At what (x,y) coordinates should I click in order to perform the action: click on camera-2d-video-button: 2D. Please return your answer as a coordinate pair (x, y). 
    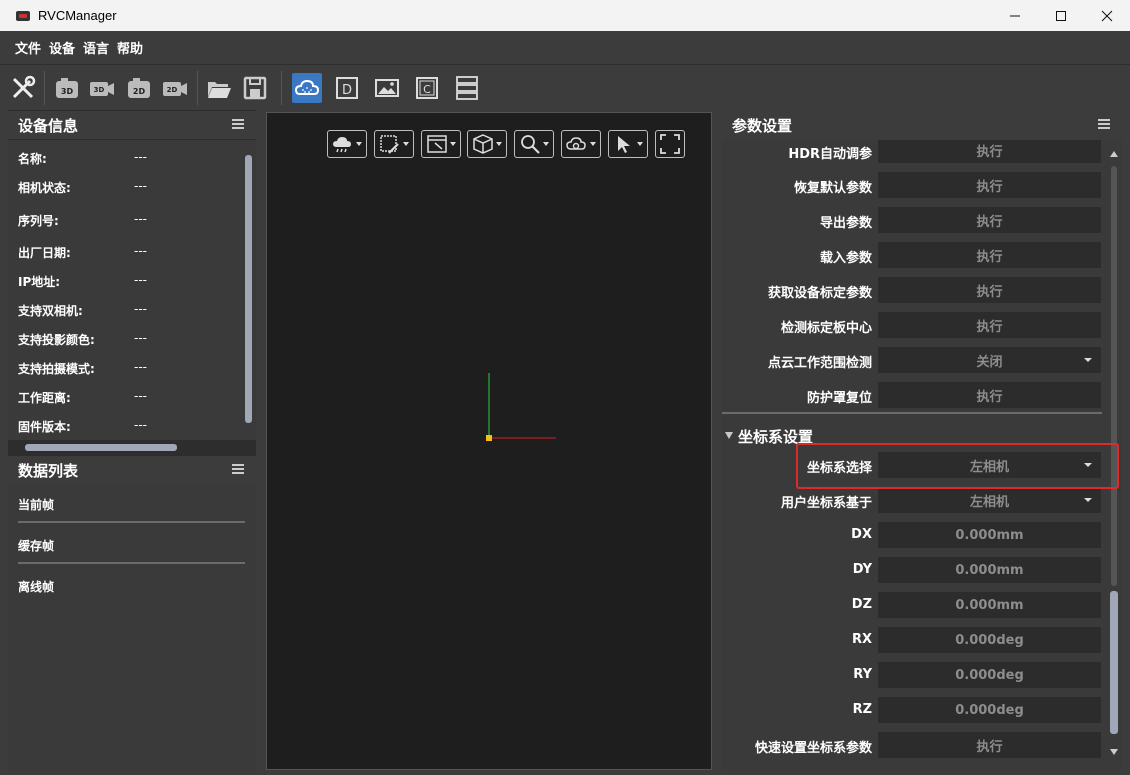
    Looking at the image, I should click on (175, 88).